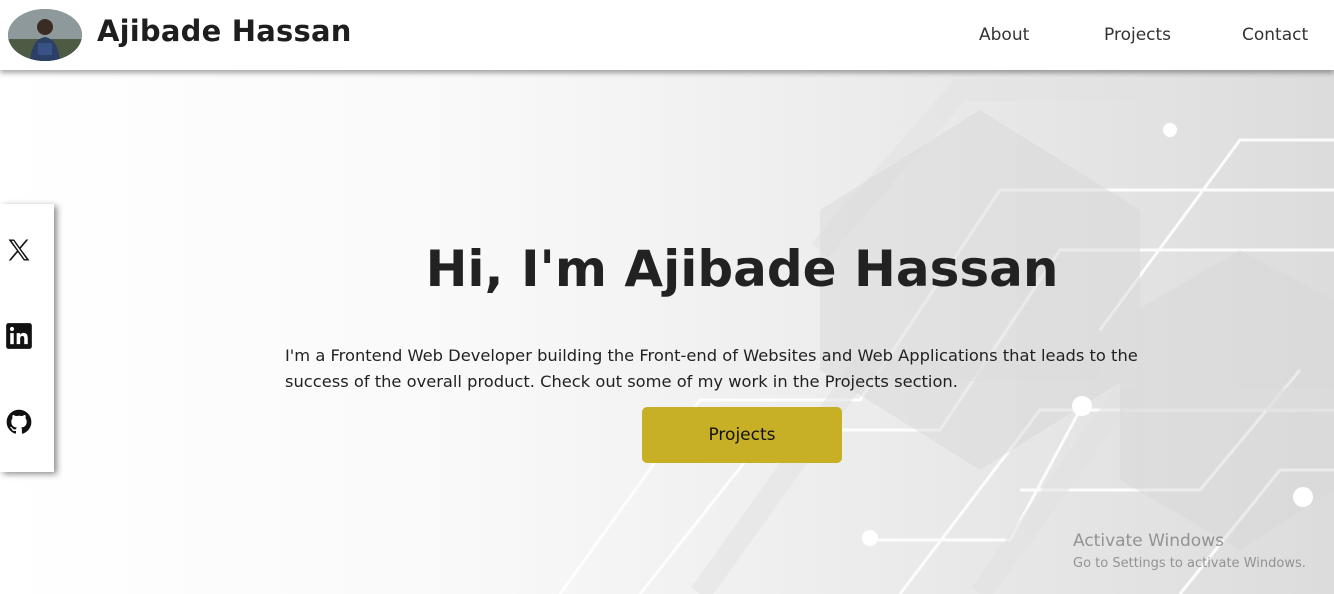 This screenshot has width=1334, height=594. What do you see at coordinates (667, 35) in the screenshot?
I see `site-header: Ajibade Hassan About Projects Contact` at bounding box center [667, 35].